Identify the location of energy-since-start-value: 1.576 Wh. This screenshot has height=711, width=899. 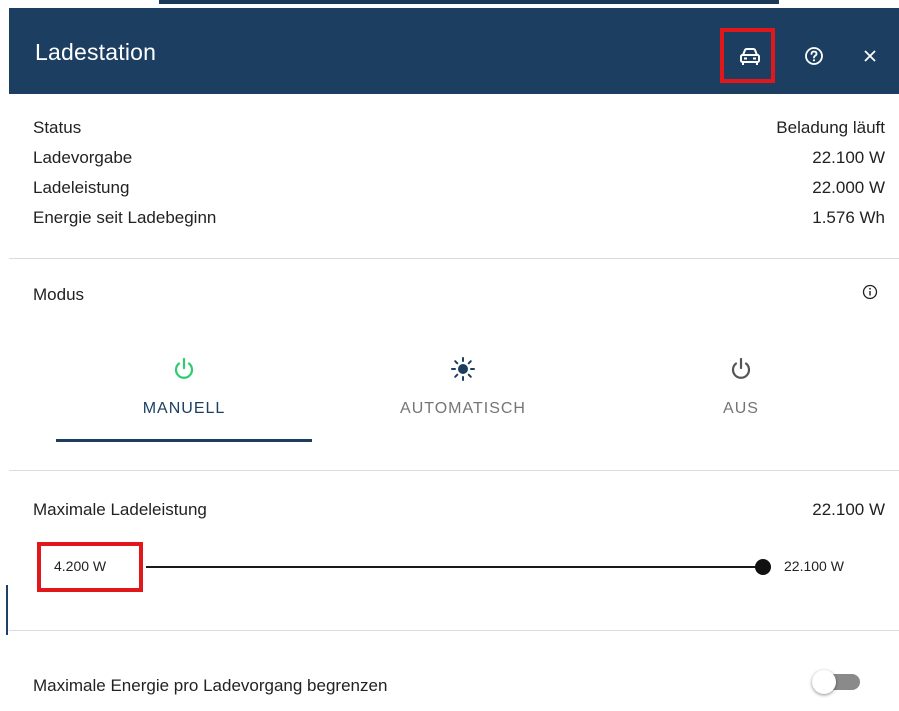
(848, 217).